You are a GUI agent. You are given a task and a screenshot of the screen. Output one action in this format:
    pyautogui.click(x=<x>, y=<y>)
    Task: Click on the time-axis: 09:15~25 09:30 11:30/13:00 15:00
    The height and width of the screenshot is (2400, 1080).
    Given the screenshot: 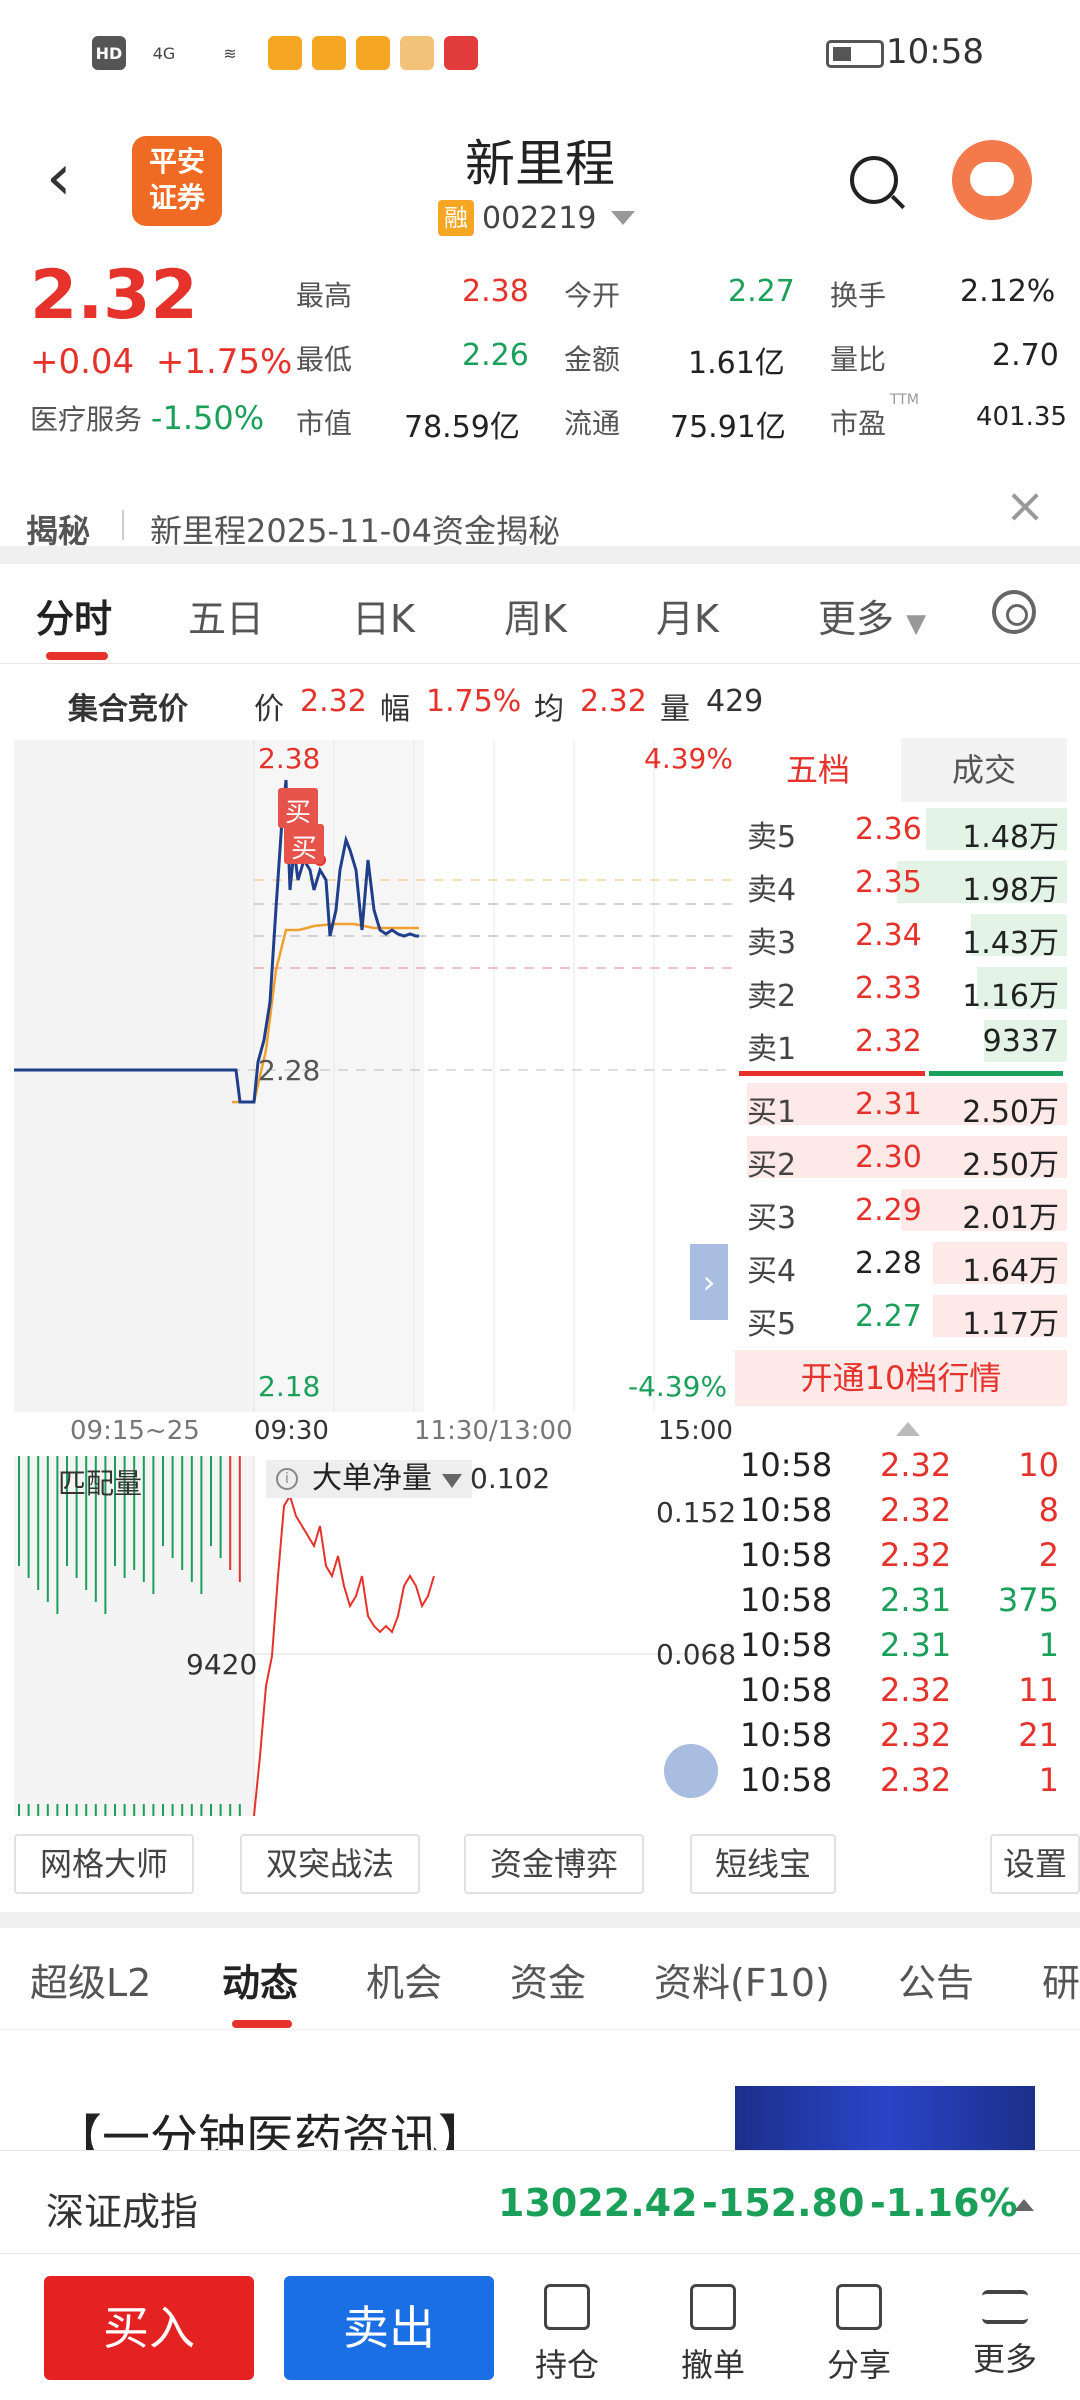 What is the action you would take?
    pyautogui.click(x=370, y=1432)
    